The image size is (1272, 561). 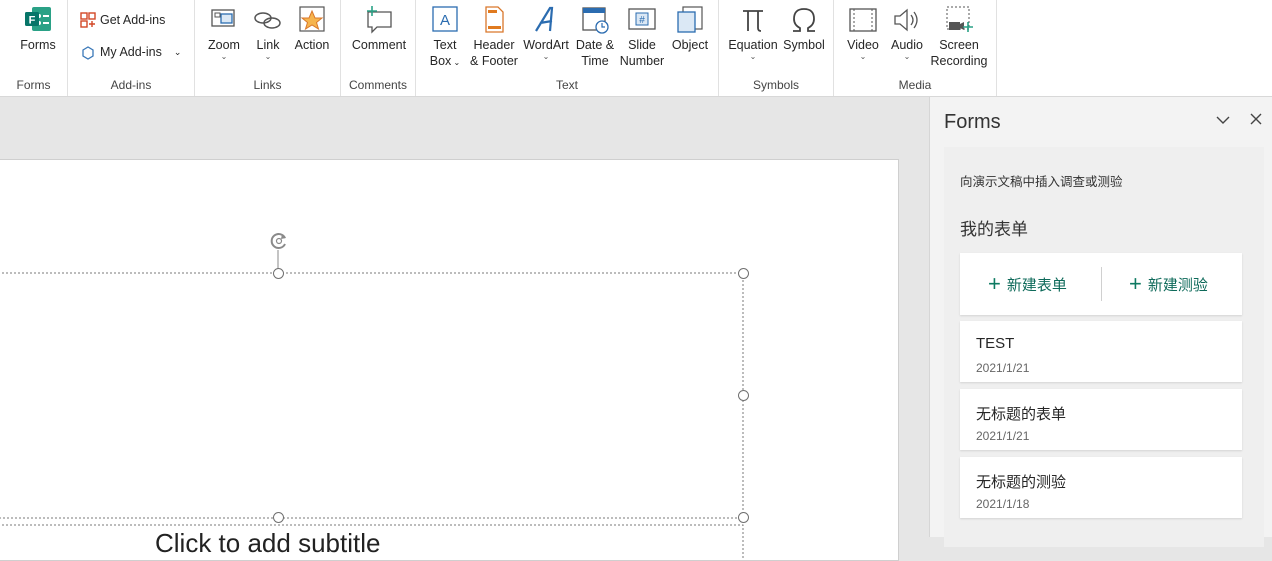 I want to click on new-form-label: 新建表单, so click(x=1036, y=285).